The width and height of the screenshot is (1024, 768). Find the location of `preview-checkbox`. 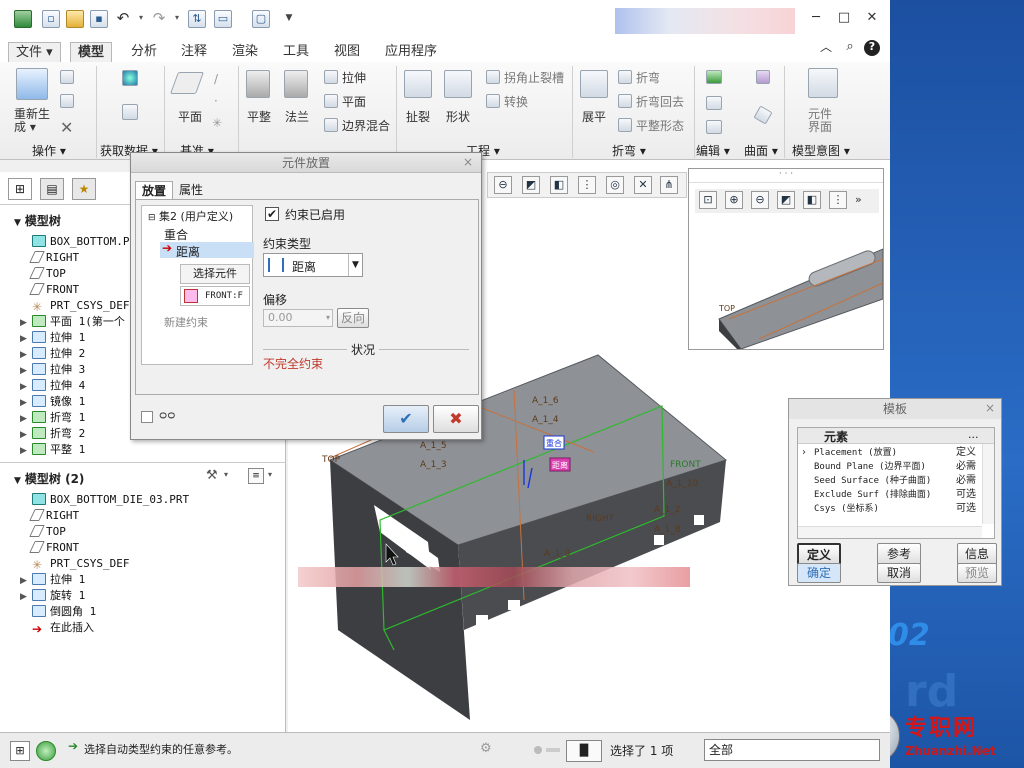

preview-checkbox is located at coordinates (147, 417).